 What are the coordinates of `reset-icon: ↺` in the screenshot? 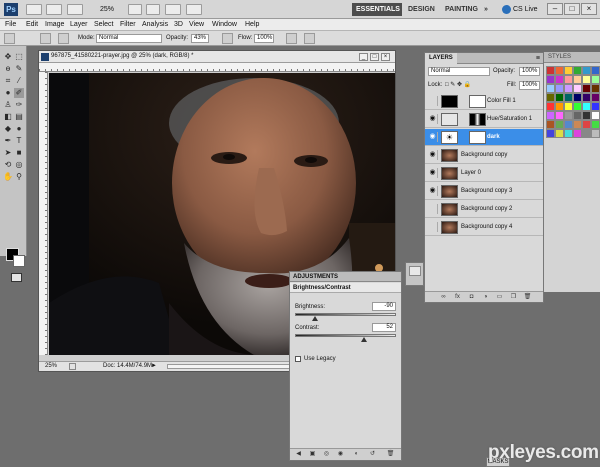 It's located at (372, 454).